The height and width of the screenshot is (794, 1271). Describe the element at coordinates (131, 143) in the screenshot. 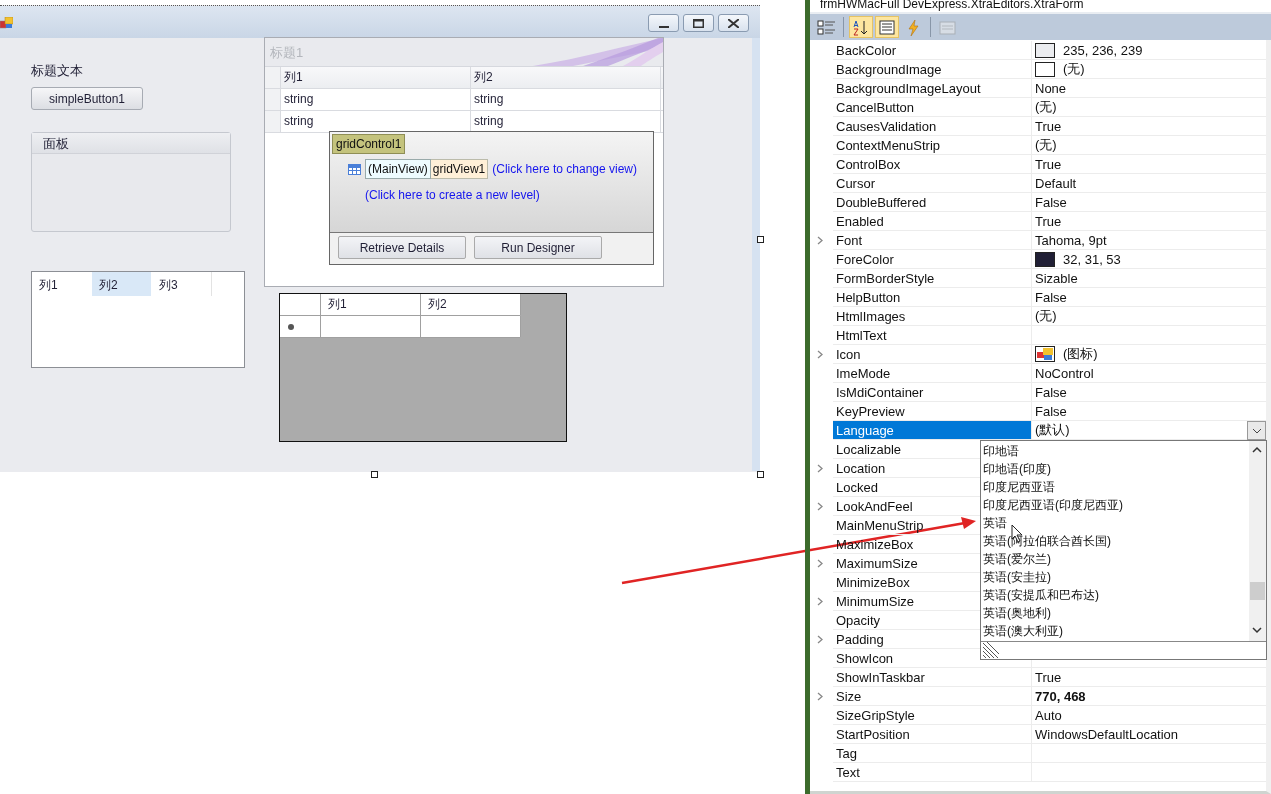

I see `panel-caption: 面板` at that location.